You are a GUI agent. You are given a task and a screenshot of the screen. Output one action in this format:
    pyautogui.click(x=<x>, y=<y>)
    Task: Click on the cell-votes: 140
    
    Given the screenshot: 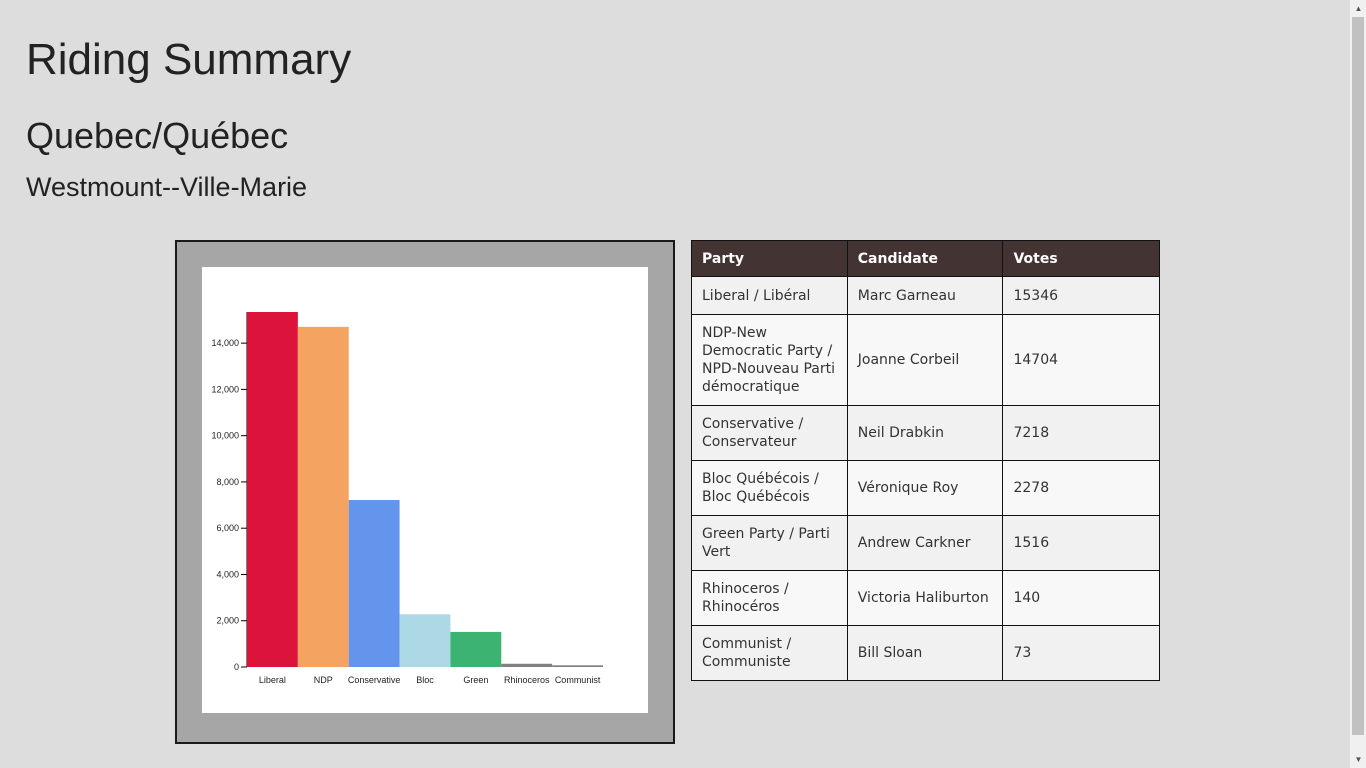 What is the action you would take?
    pyautogui.click(x=1081, y=598)
    